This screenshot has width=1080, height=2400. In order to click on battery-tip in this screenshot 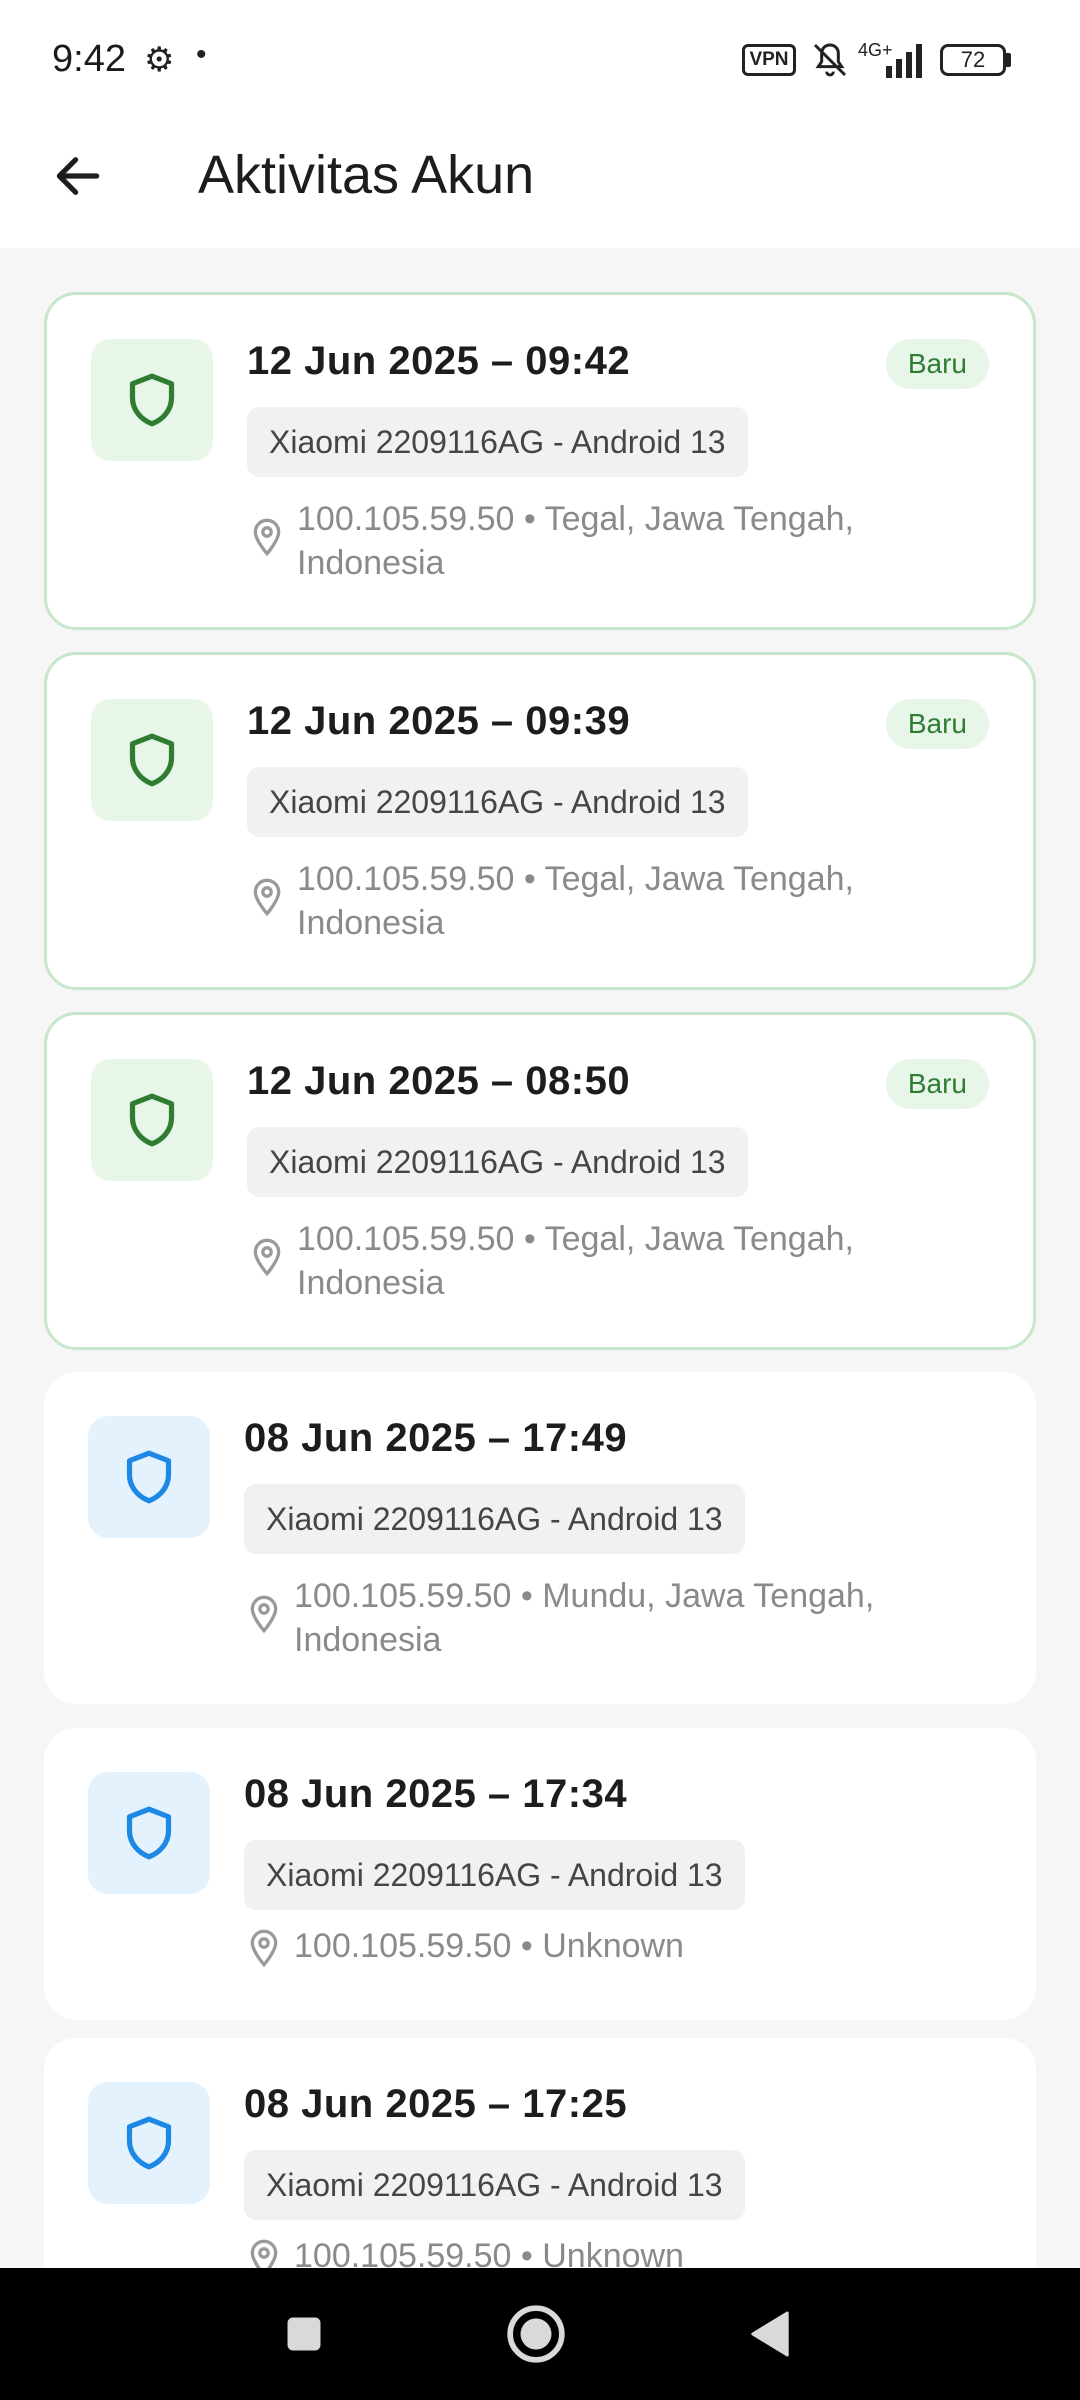, I will do `click(1008, 60)`.